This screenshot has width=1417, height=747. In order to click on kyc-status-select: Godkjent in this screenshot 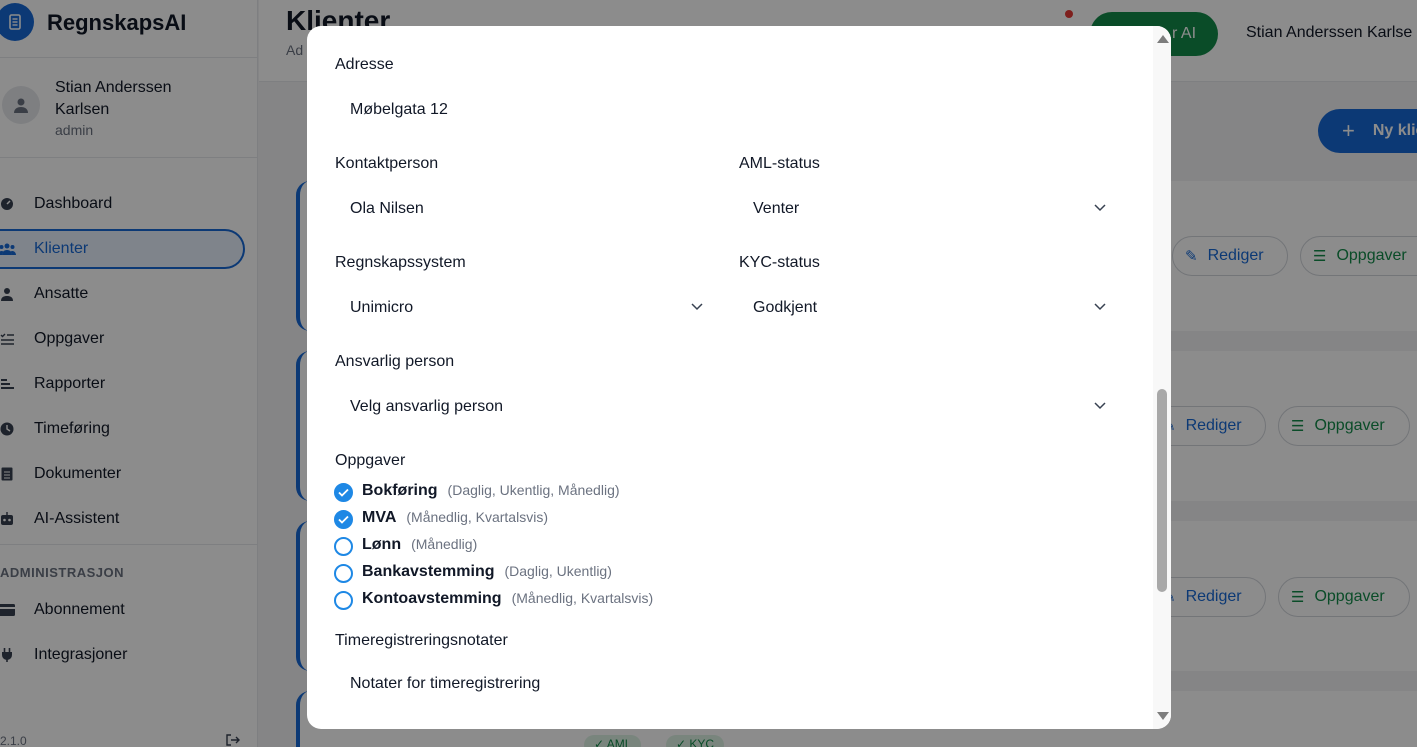, I will do `click(785, 308)`.